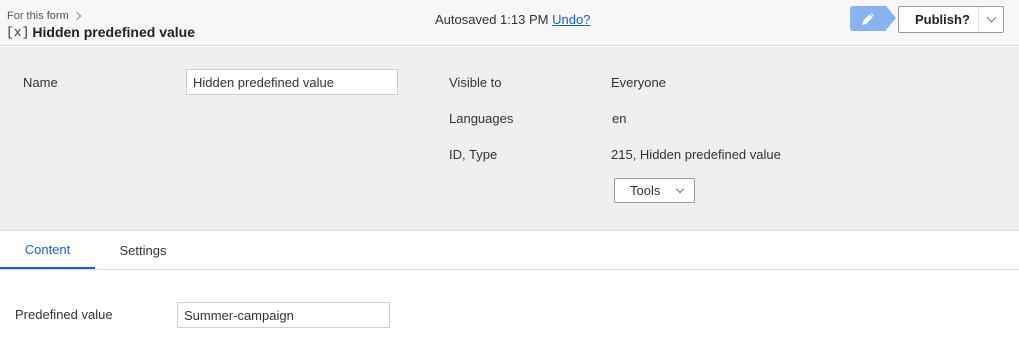 The width and height of the screenshot is (1019, 337). Describe the element at coordinates (113, 32) in the screenshot. I see `page-title-text: Hidden predefined value` at that location.